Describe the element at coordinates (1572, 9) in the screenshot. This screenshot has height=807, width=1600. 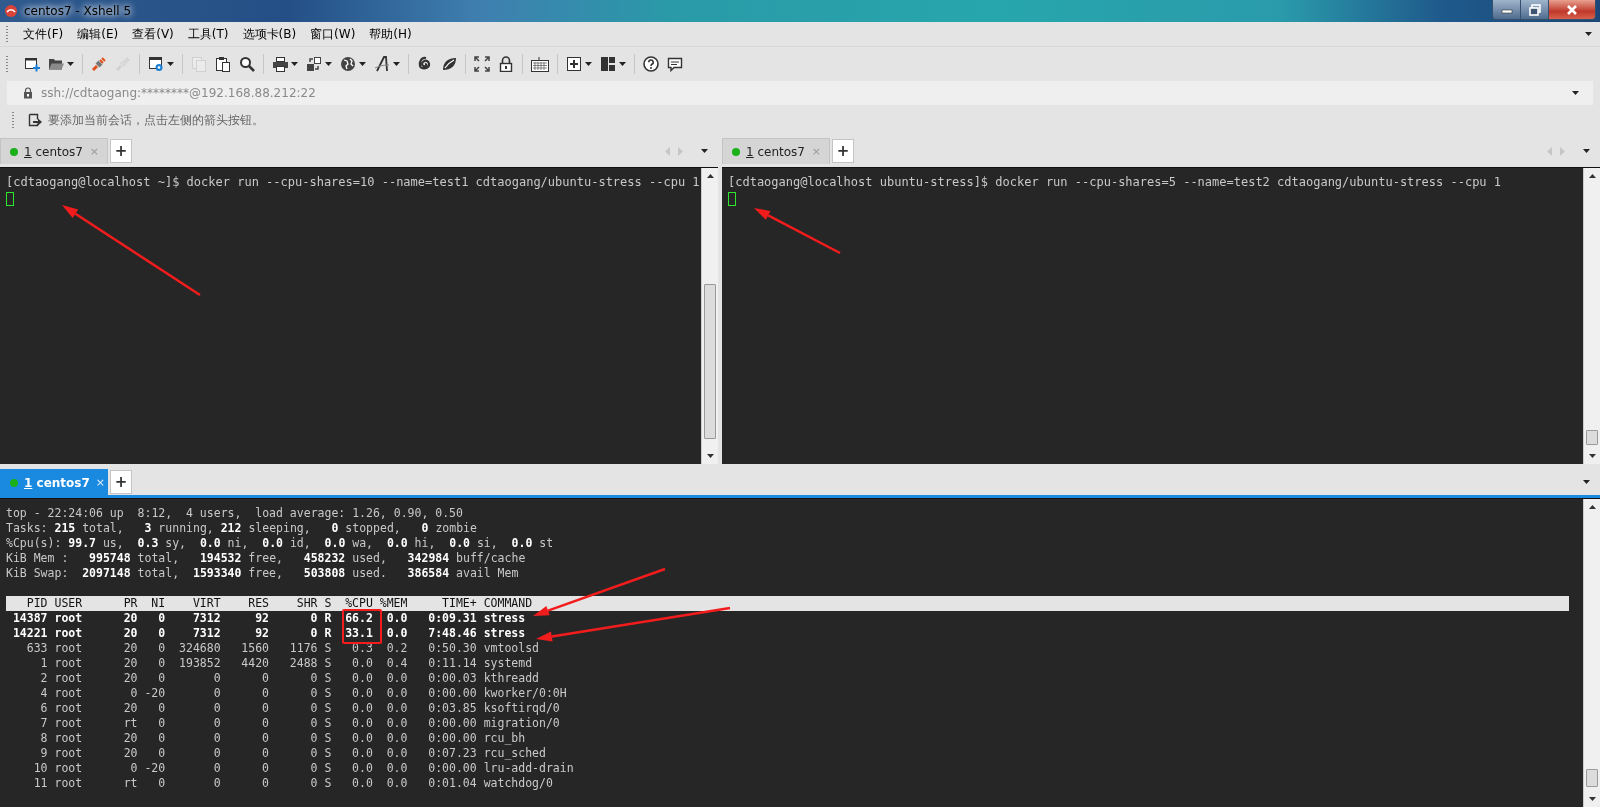
I see `close-button` at that location.